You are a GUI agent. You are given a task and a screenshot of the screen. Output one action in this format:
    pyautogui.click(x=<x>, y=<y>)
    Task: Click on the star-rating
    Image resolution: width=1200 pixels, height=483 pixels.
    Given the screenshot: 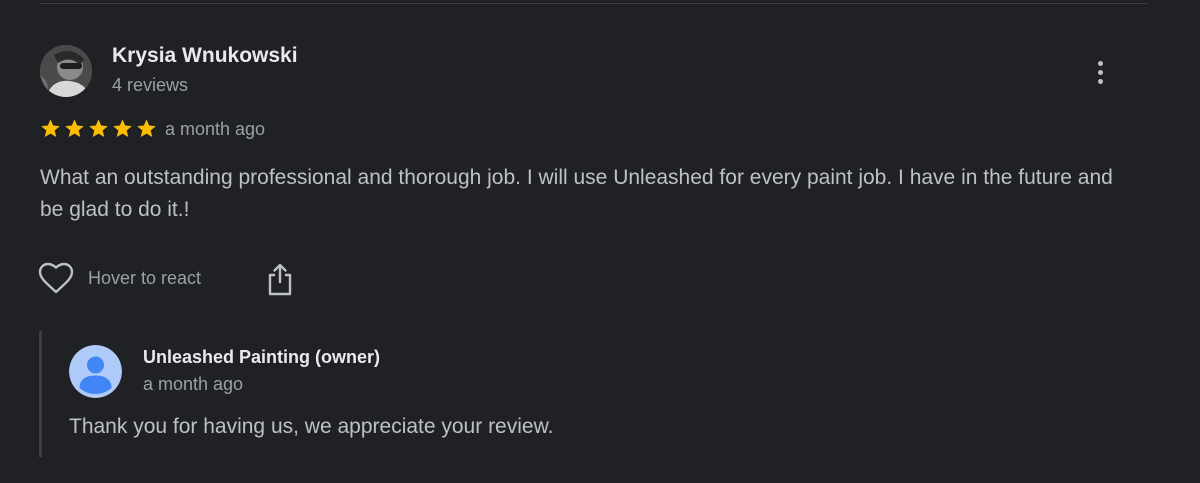 What is the action you would take?
    pyautogui.click(x=98, y=128)
    